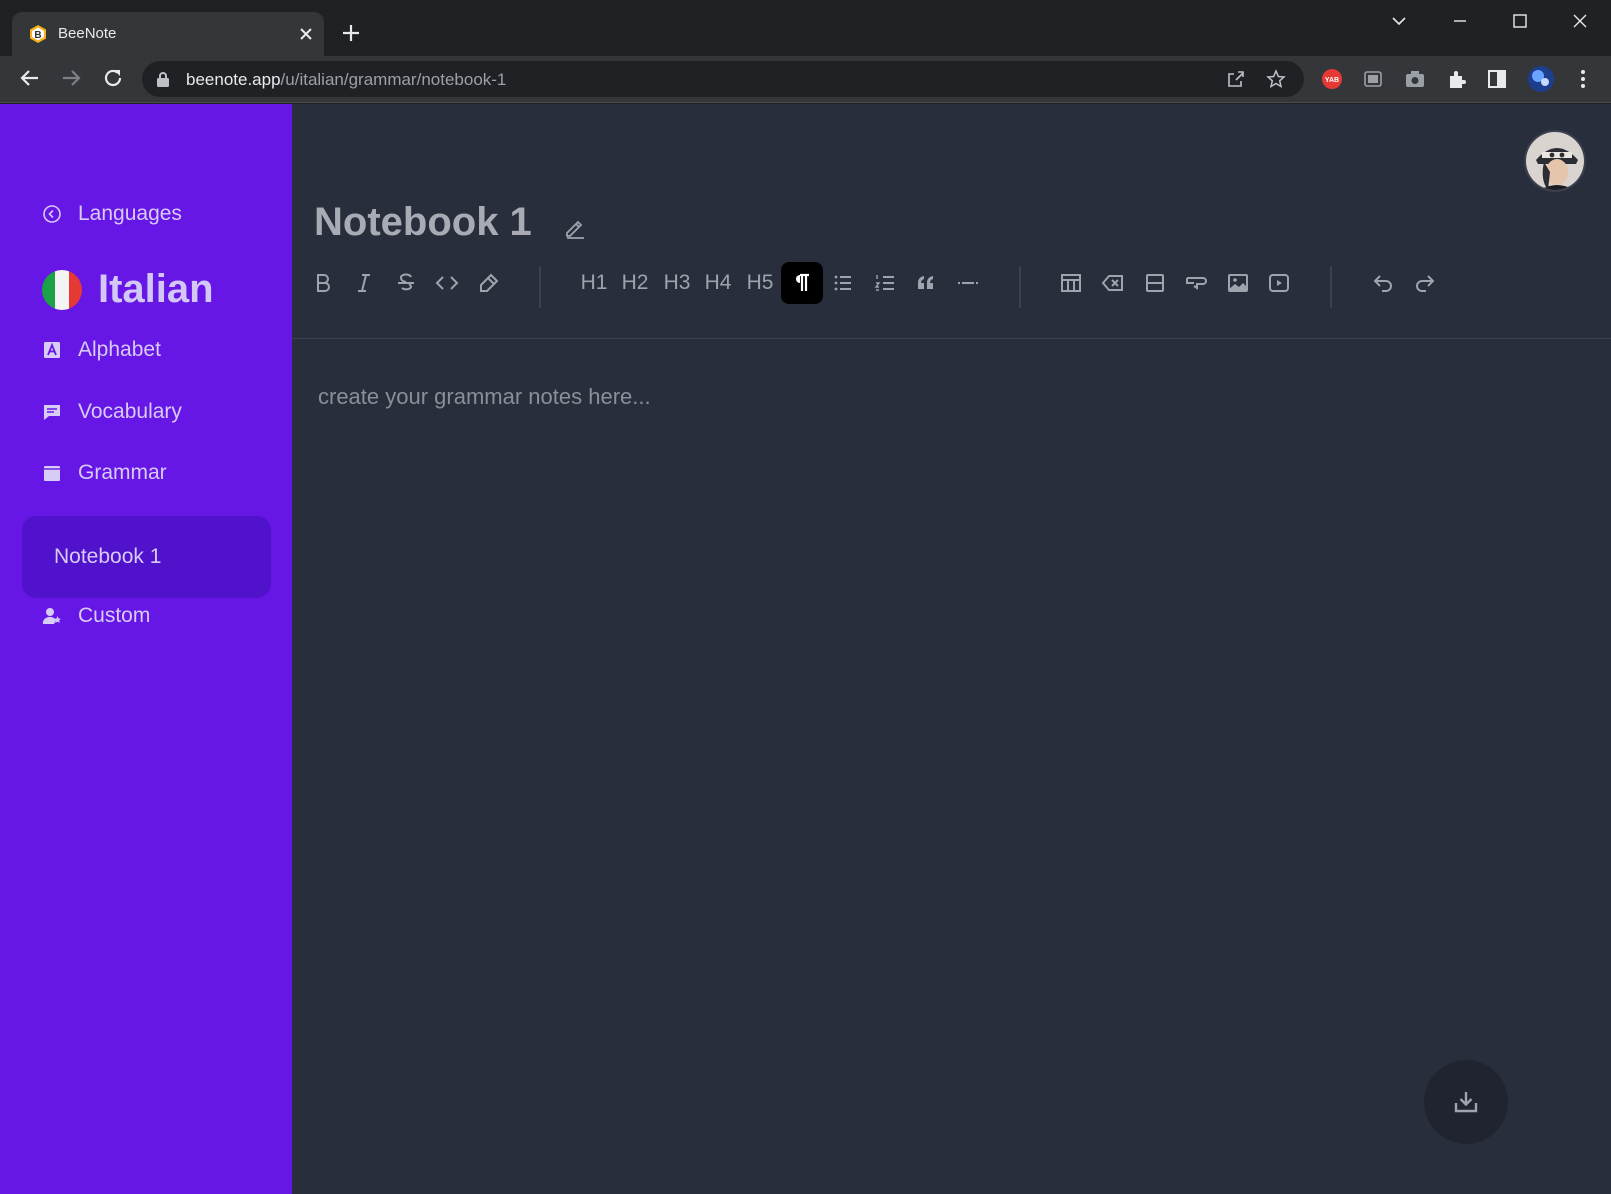 The image size is (1611, 1194). I want to click on new-tab-icon, so click(351, 33).